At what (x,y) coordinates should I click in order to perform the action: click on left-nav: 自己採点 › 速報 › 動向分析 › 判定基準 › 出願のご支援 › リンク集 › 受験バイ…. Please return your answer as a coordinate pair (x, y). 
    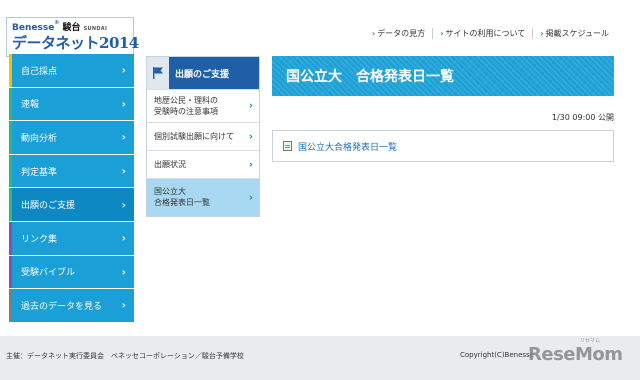
    Looking at the image, I should click on (71, 188).